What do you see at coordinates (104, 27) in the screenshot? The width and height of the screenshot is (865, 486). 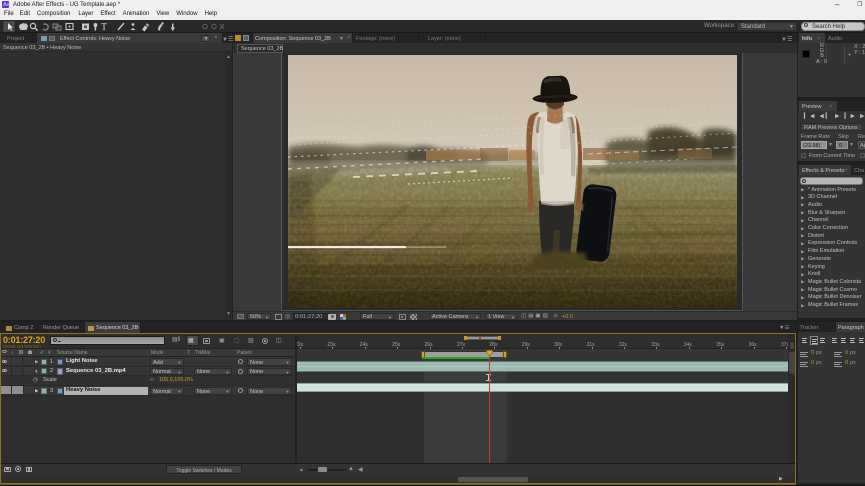 I see `svg-text: T` at bounding box center [104, 27].